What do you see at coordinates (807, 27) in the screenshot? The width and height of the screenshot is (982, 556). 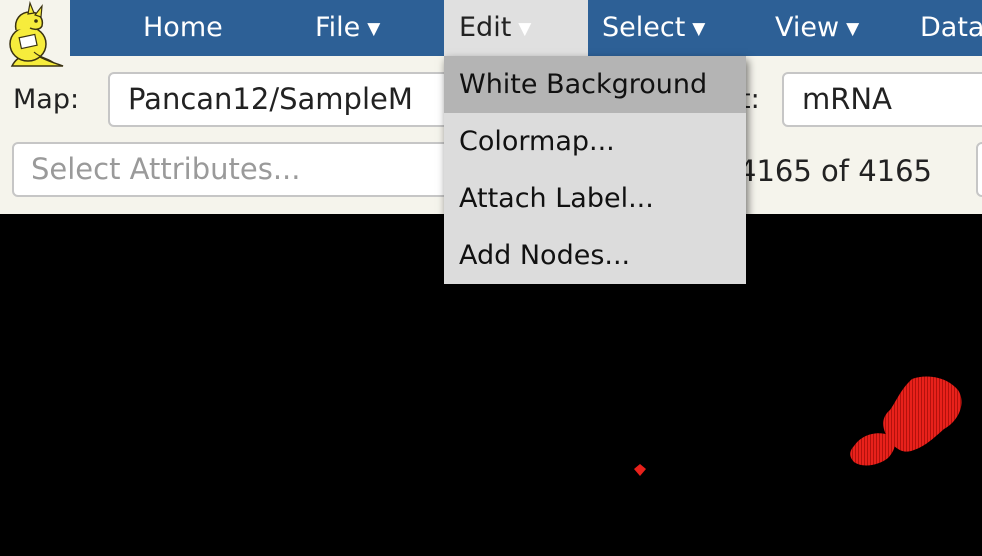 I see `nav-view-label: View` at bounding box center [807, 27].